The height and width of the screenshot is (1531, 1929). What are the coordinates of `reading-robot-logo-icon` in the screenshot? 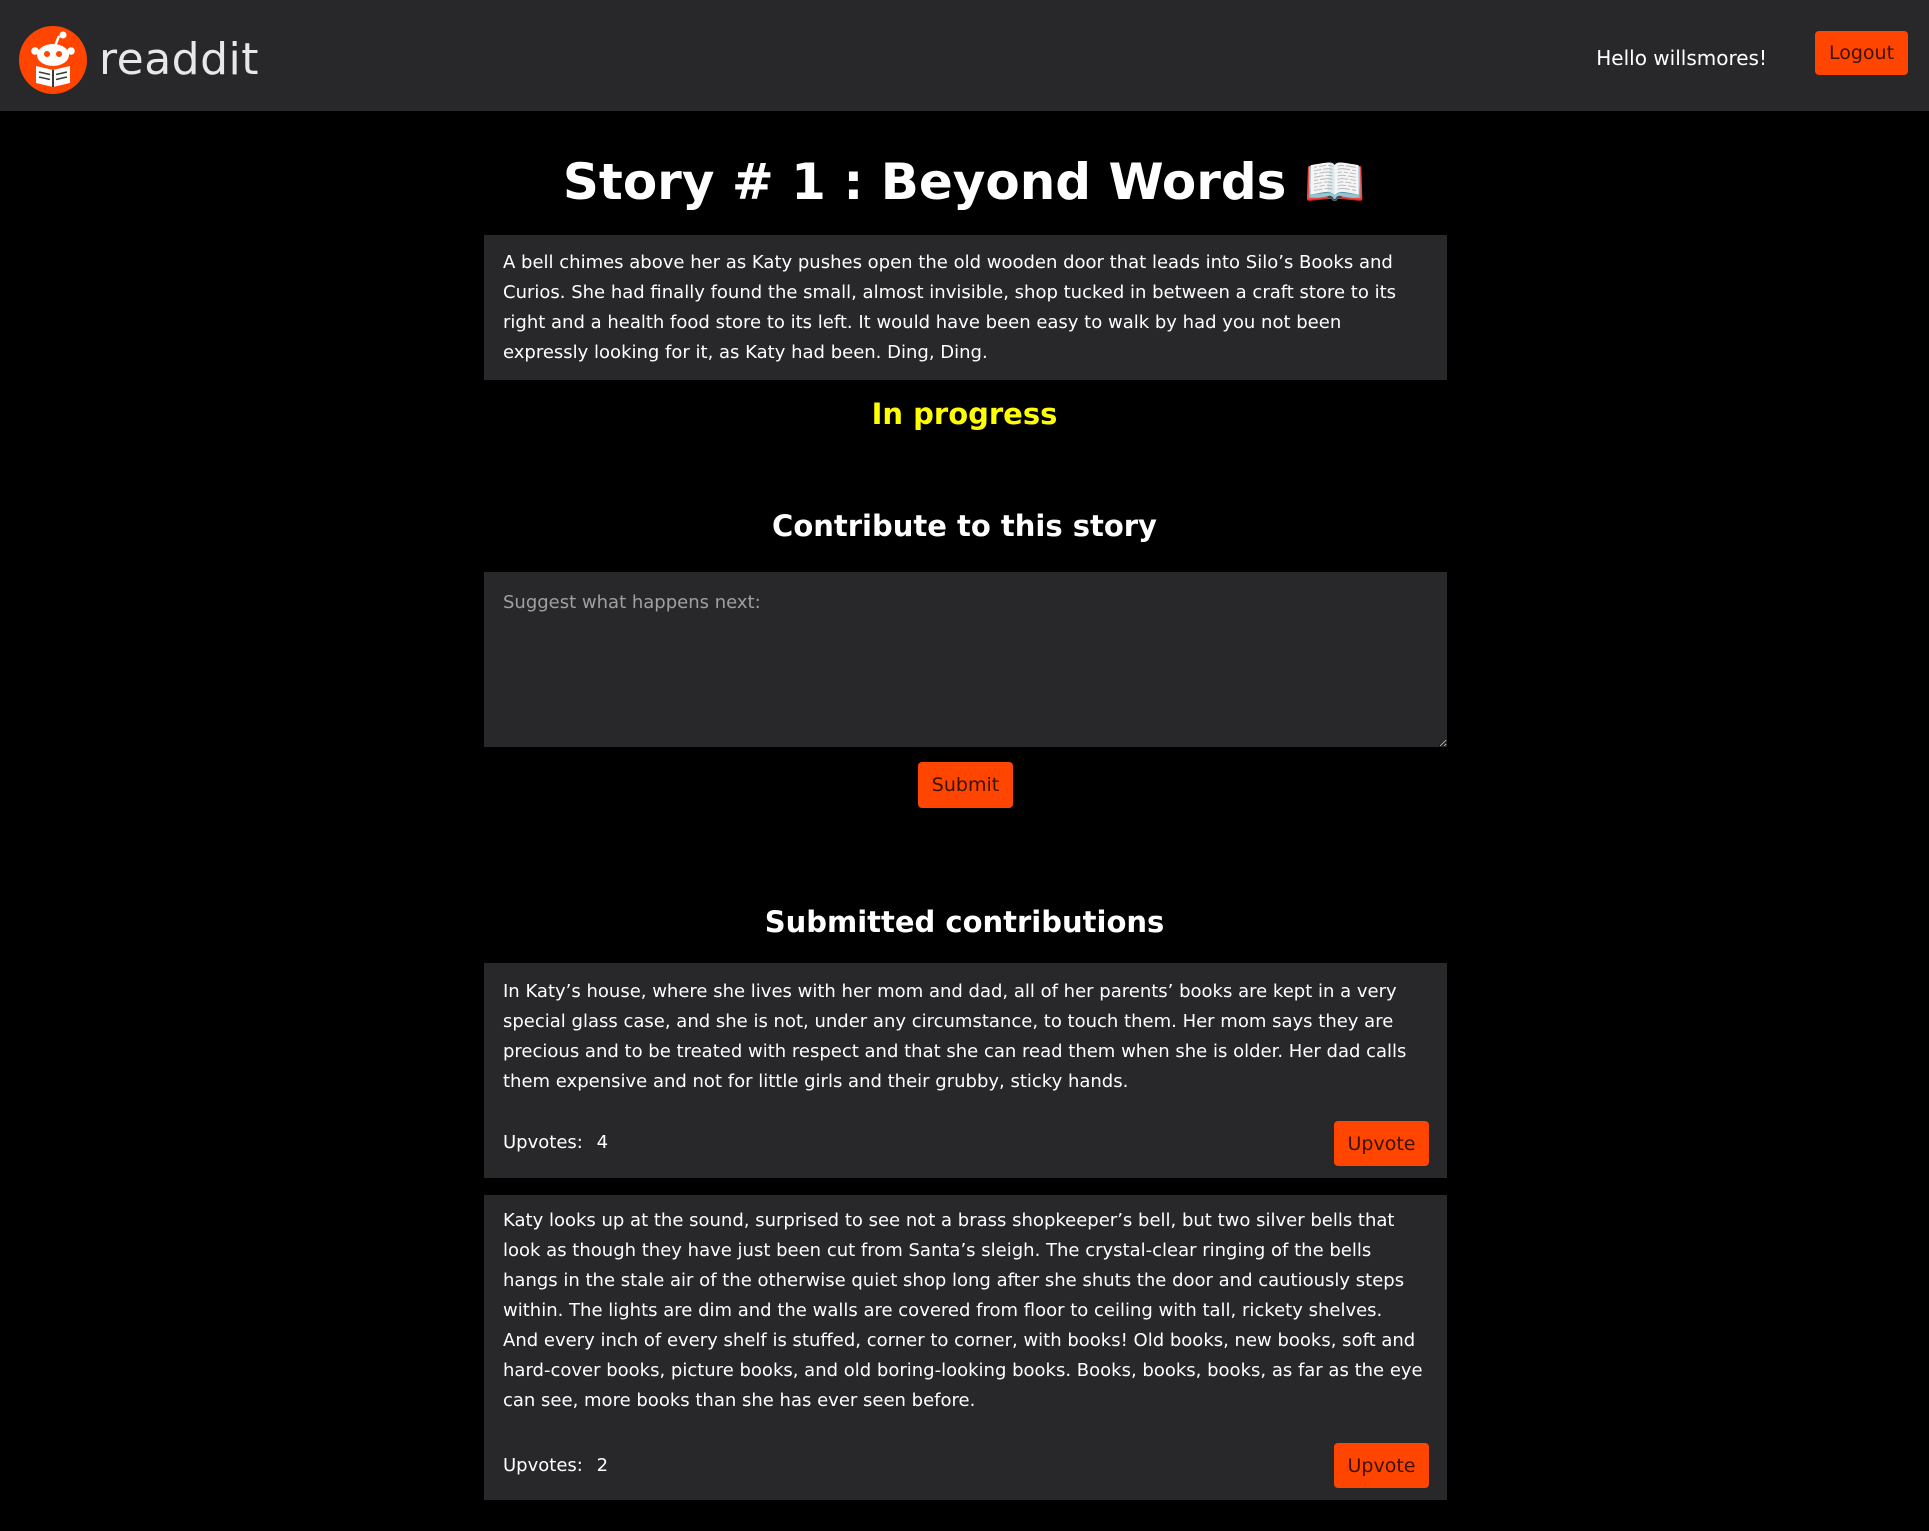 It's located at (53, 60).